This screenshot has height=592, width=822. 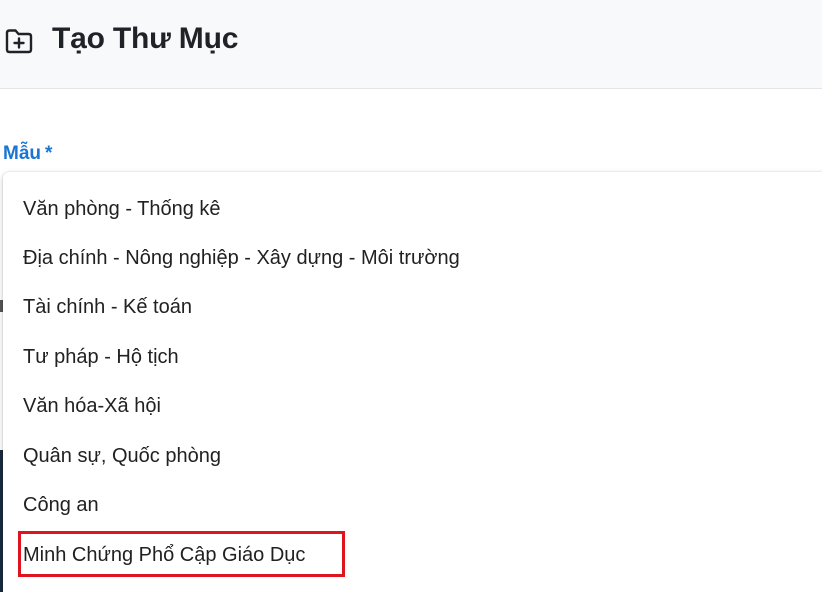 I want to click on template-field-label: Mẫu *, so click(x=27, y=154).